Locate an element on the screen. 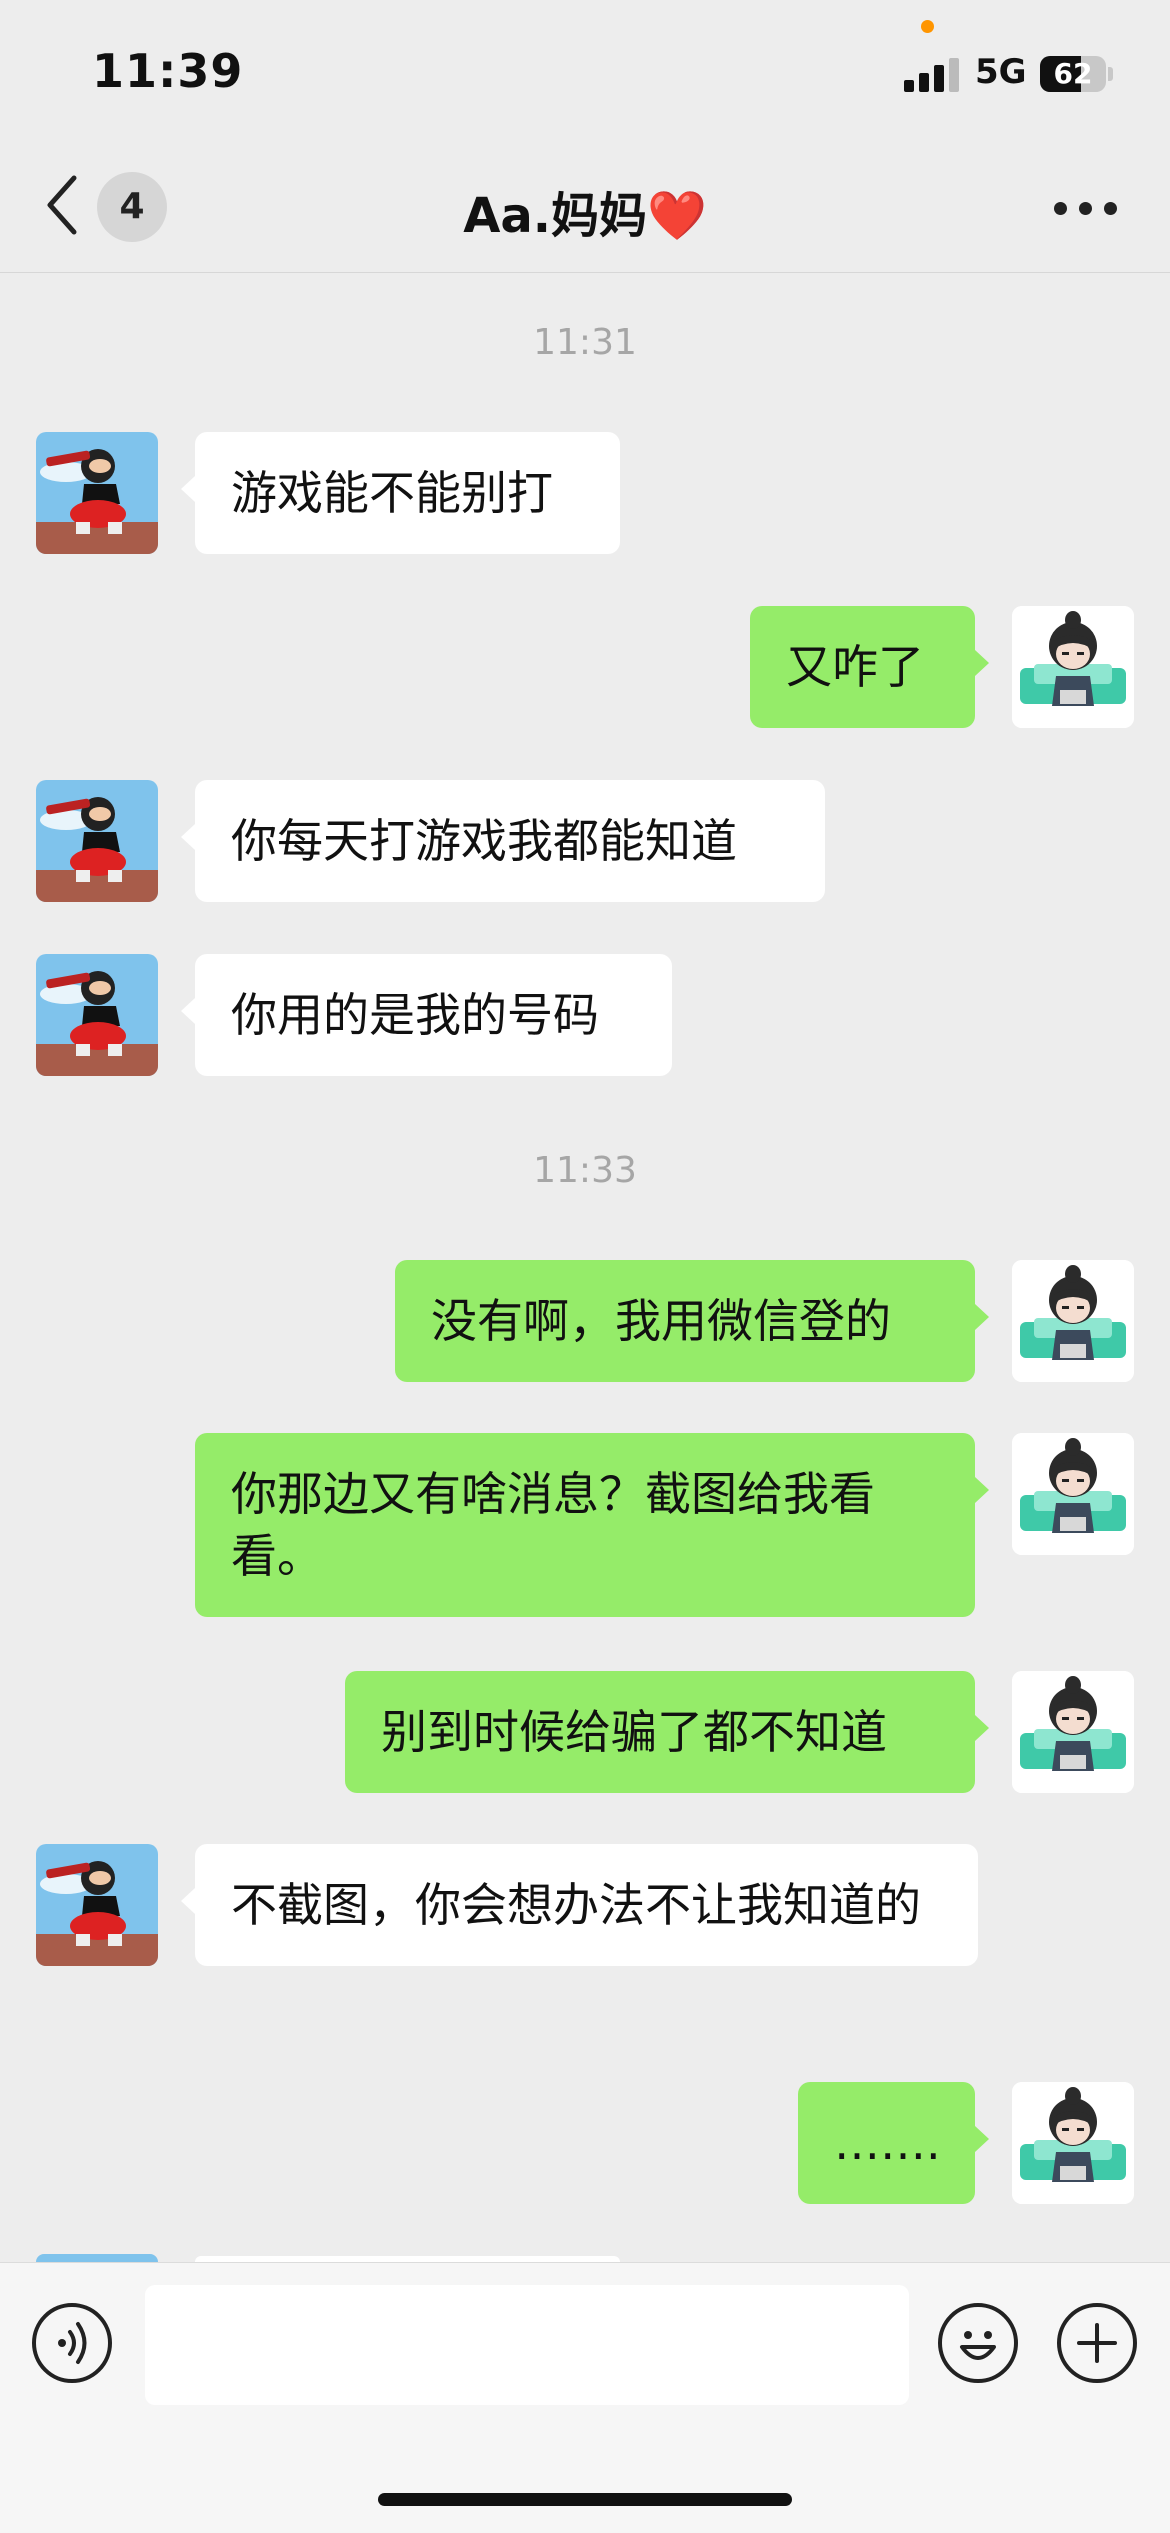 The width and height of the screenshot is (1170, 2533). back-button is located at coordinates (65, 205).